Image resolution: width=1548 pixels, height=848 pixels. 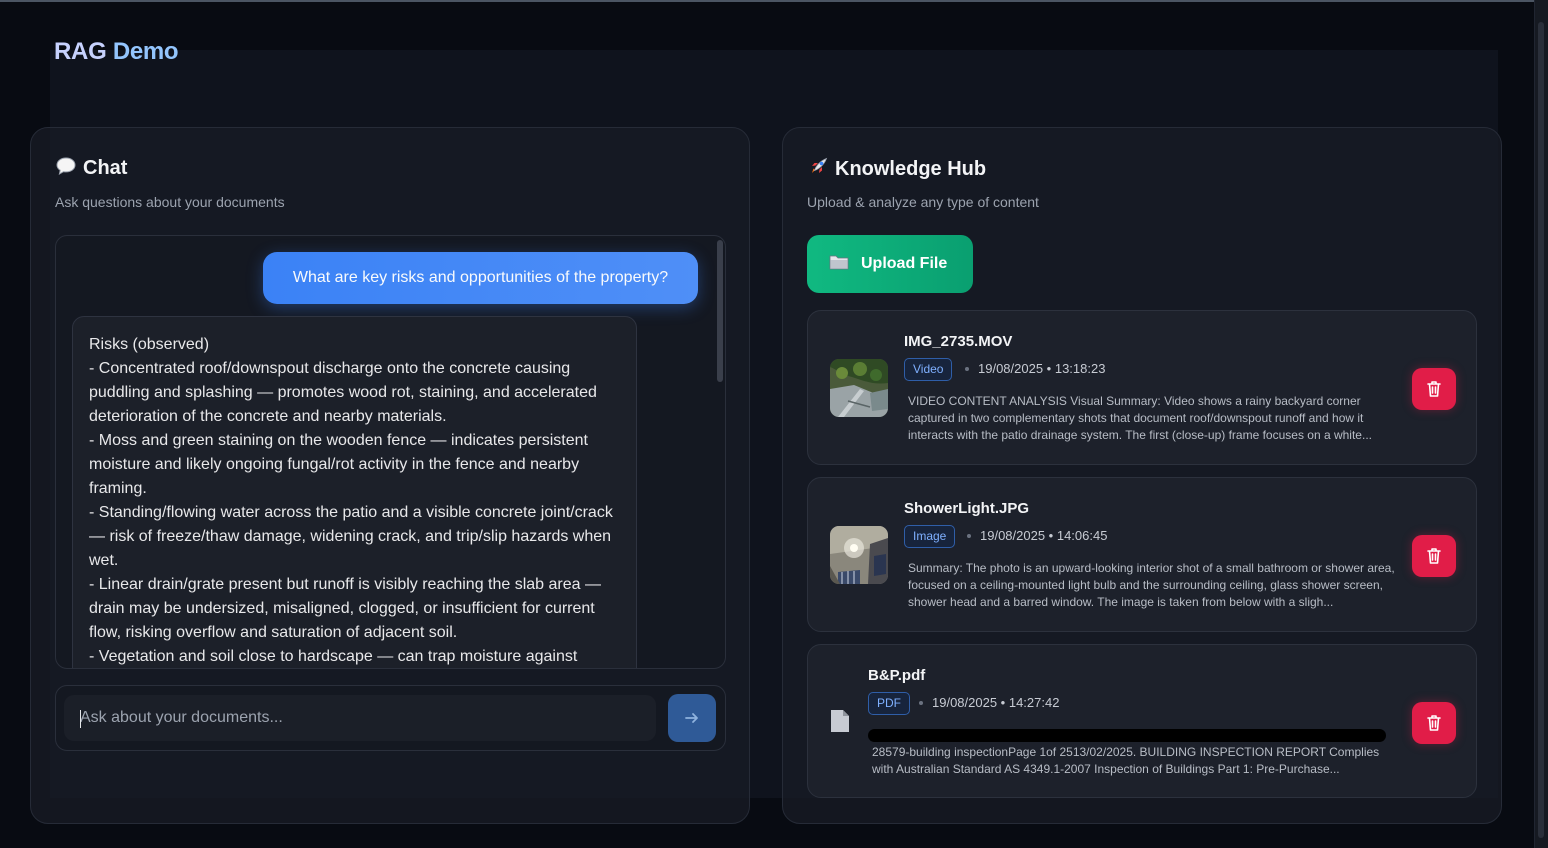 What do you see at coordinates (1127, 735) in the screenshot?
I see `redaction-mark` at bounding box center [1127, 735].